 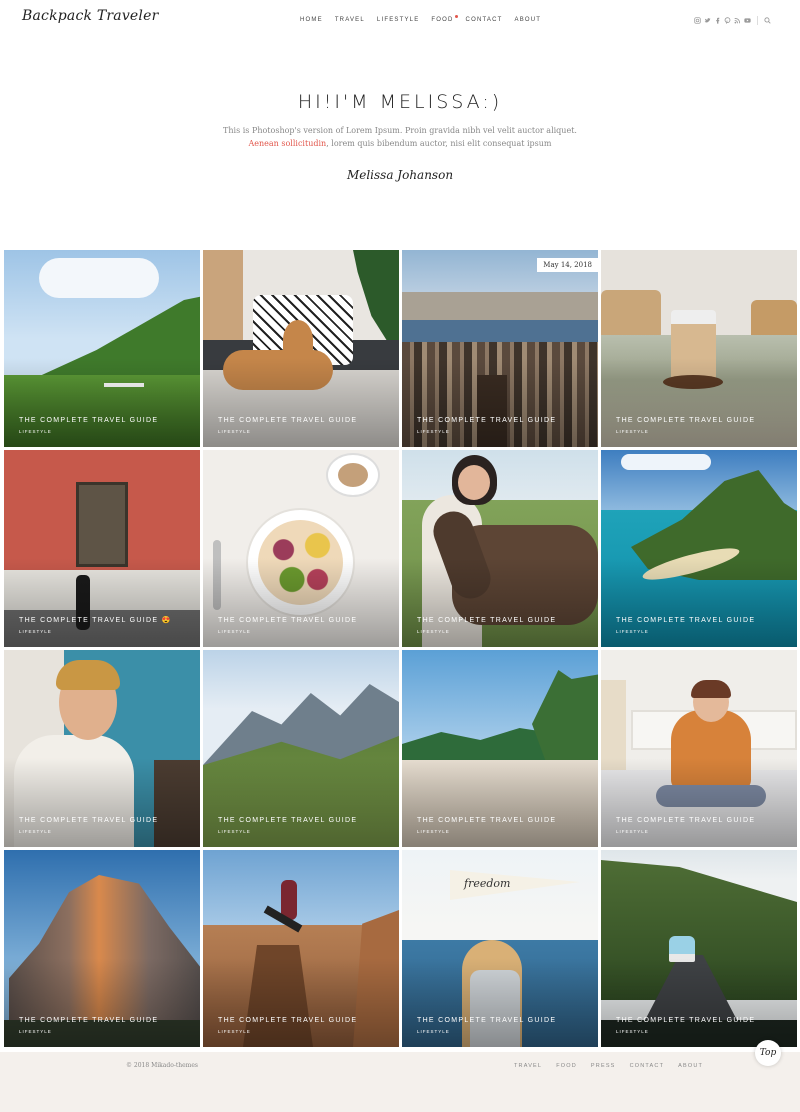 I want to click on nav-food: FOOD, so click(x=444, y=19).